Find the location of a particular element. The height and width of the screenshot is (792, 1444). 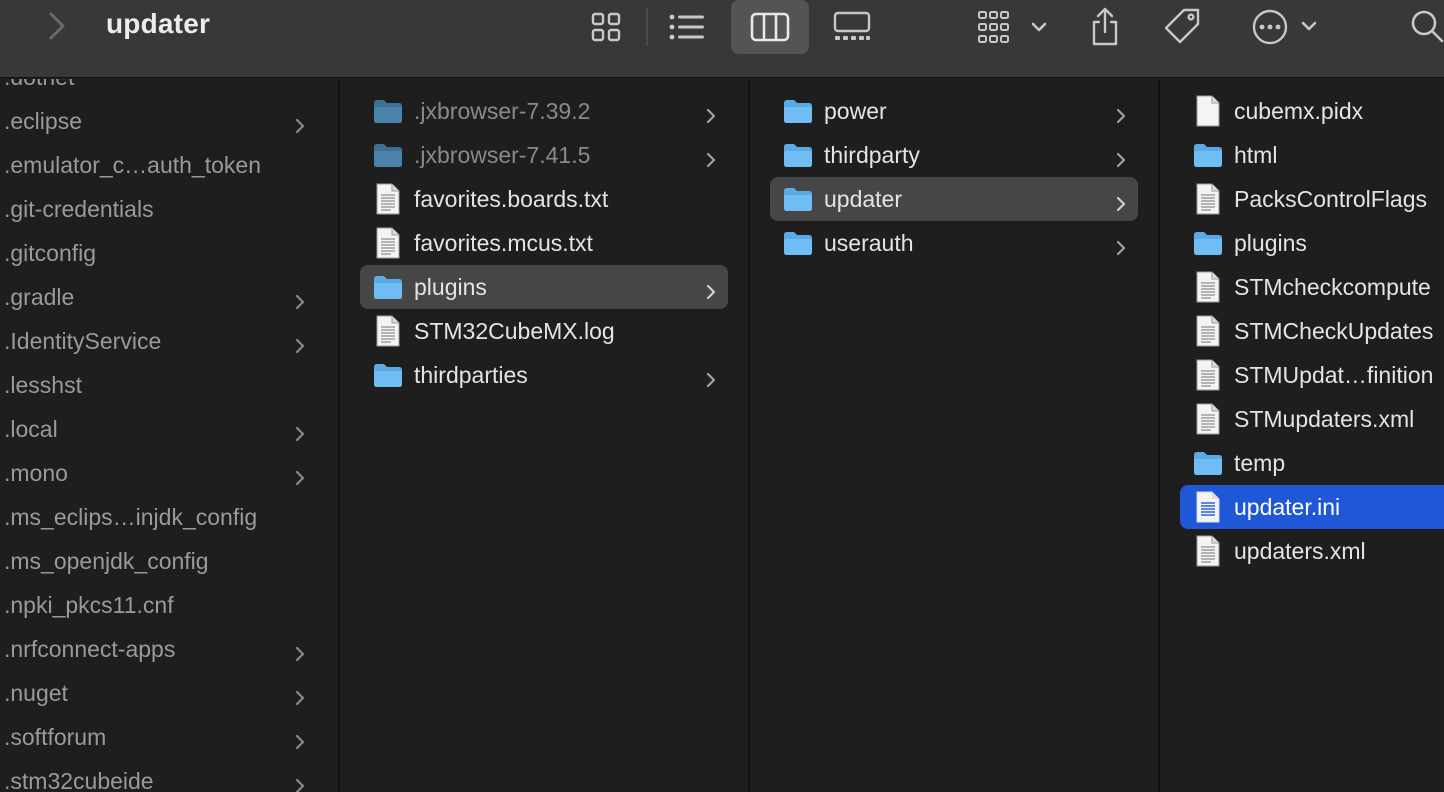

item-label: power is located at coordinates (855, 110).